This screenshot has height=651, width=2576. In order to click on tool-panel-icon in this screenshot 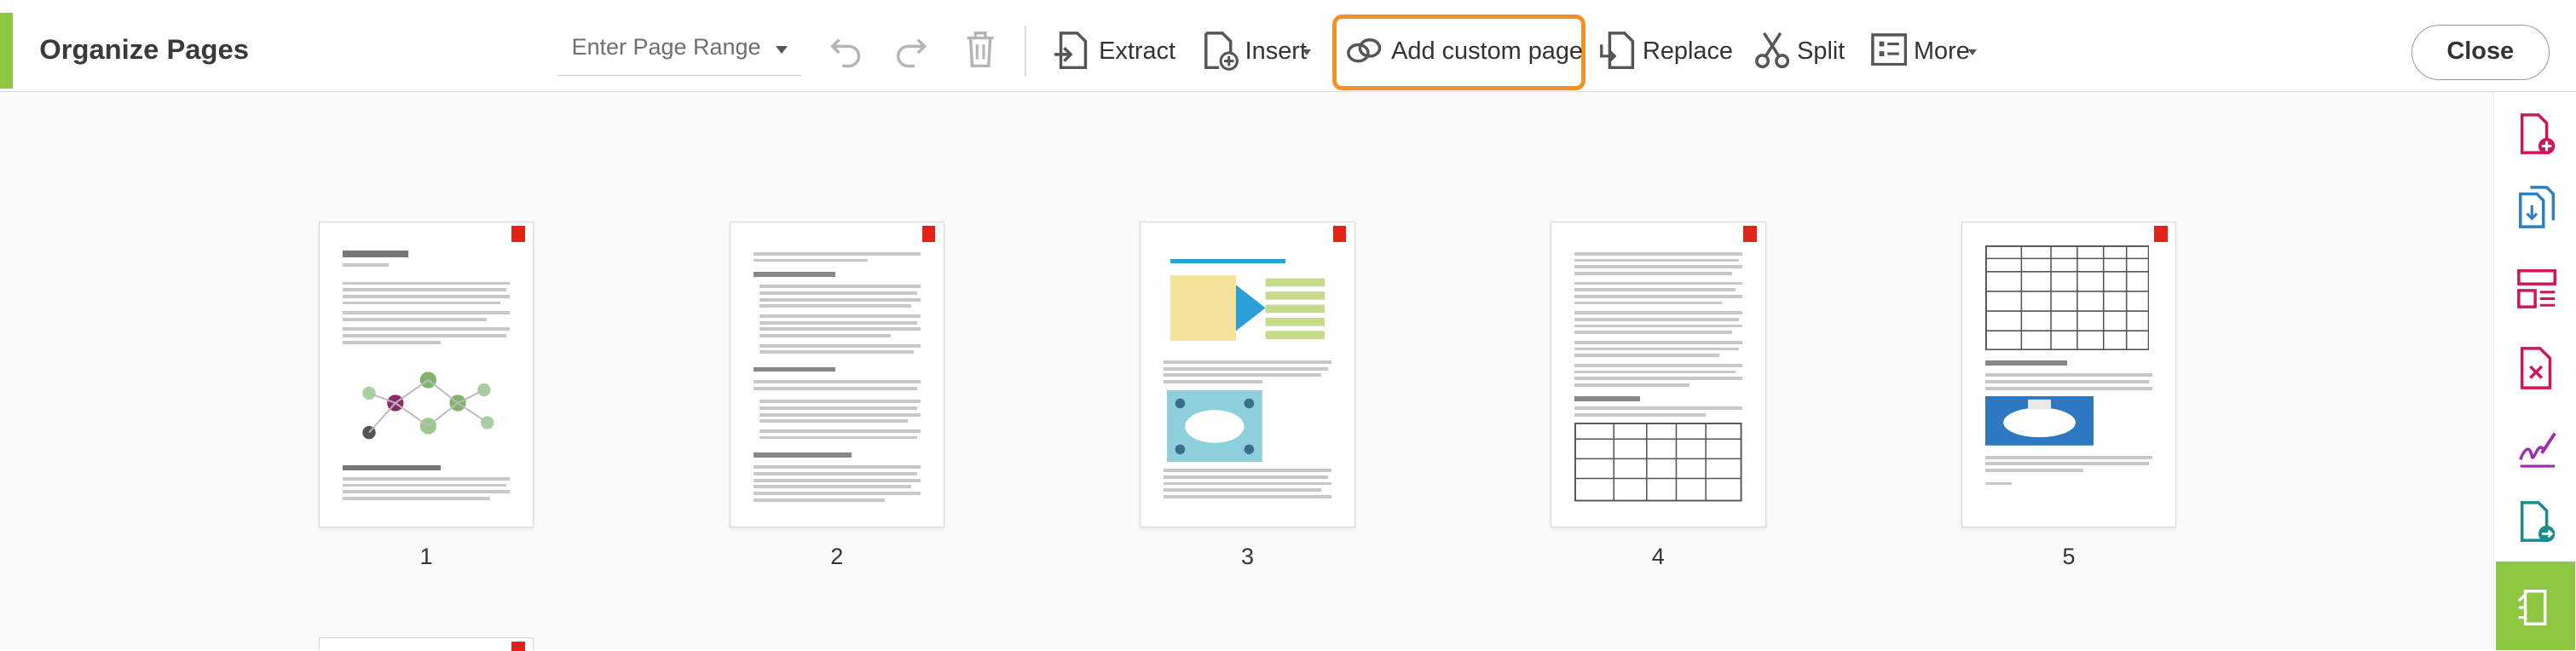, I will do `click(2532, 607)`.